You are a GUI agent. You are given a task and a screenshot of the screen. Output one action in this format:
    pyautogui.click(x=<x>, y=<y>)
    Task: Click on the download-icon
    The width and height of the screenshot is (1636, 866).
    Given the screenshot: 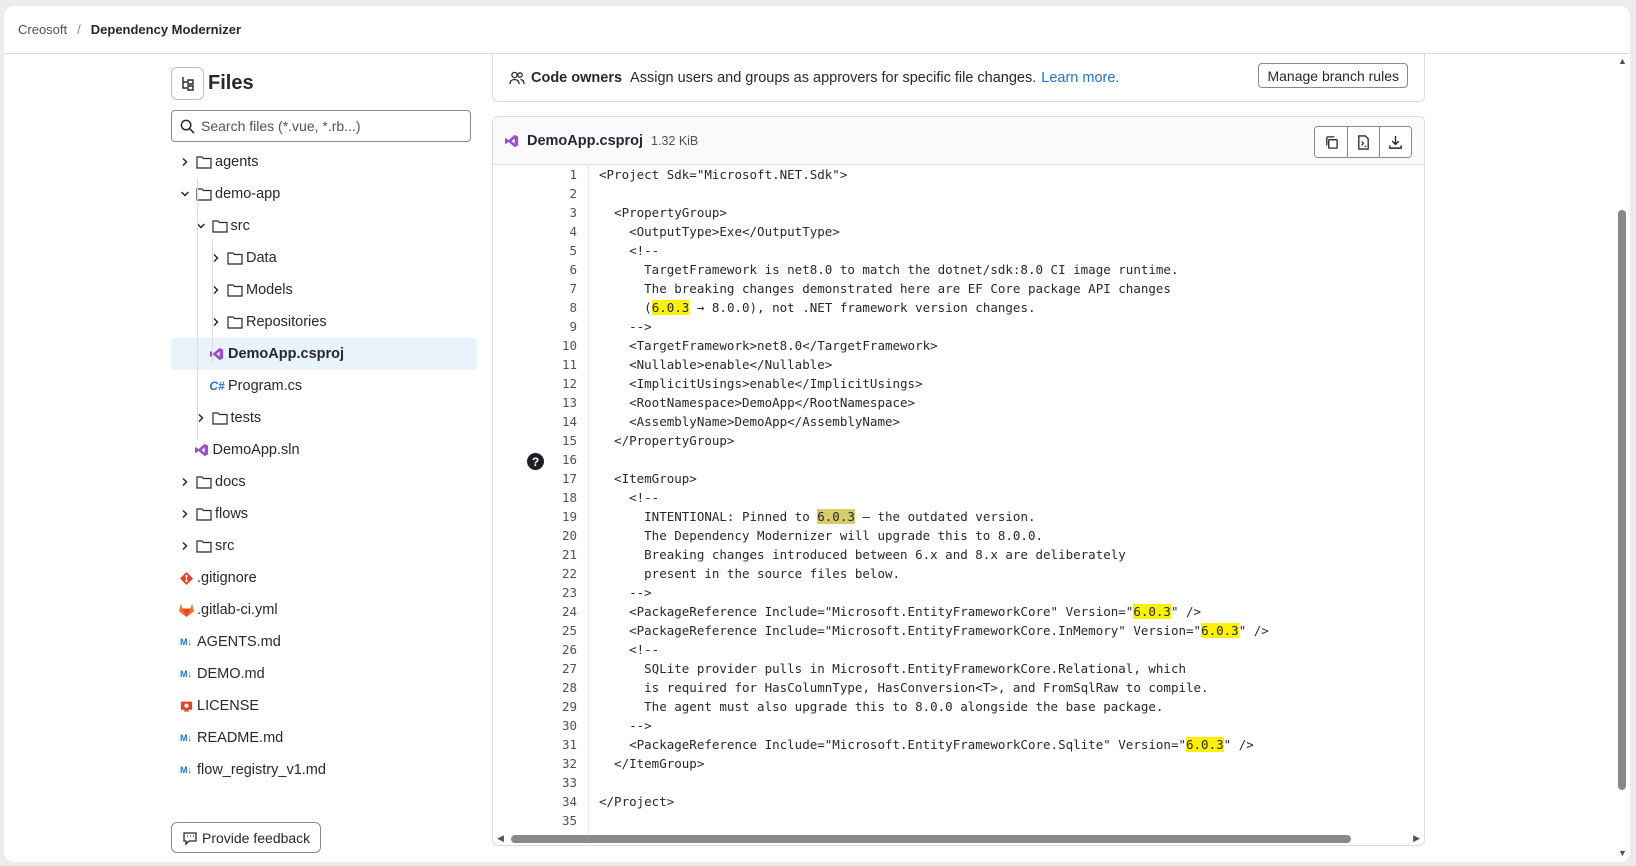 What is the action you would take?
    pyautogui.click(x=1395, y=142)
    